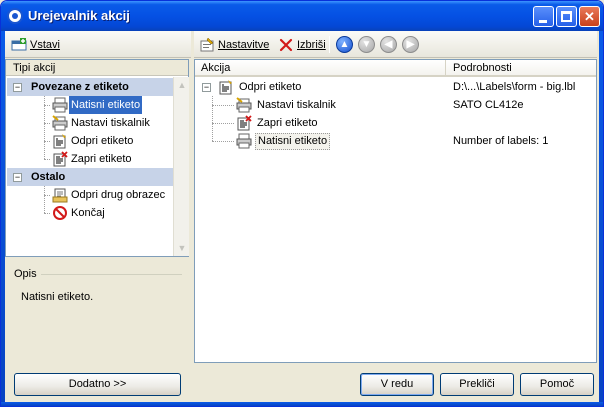 The height and width of the screenshot is (407, 604). Describe the element at coordinates (110, 123) in the screenshot. I see `item-label: Nastavi tiskalnik` at that location.